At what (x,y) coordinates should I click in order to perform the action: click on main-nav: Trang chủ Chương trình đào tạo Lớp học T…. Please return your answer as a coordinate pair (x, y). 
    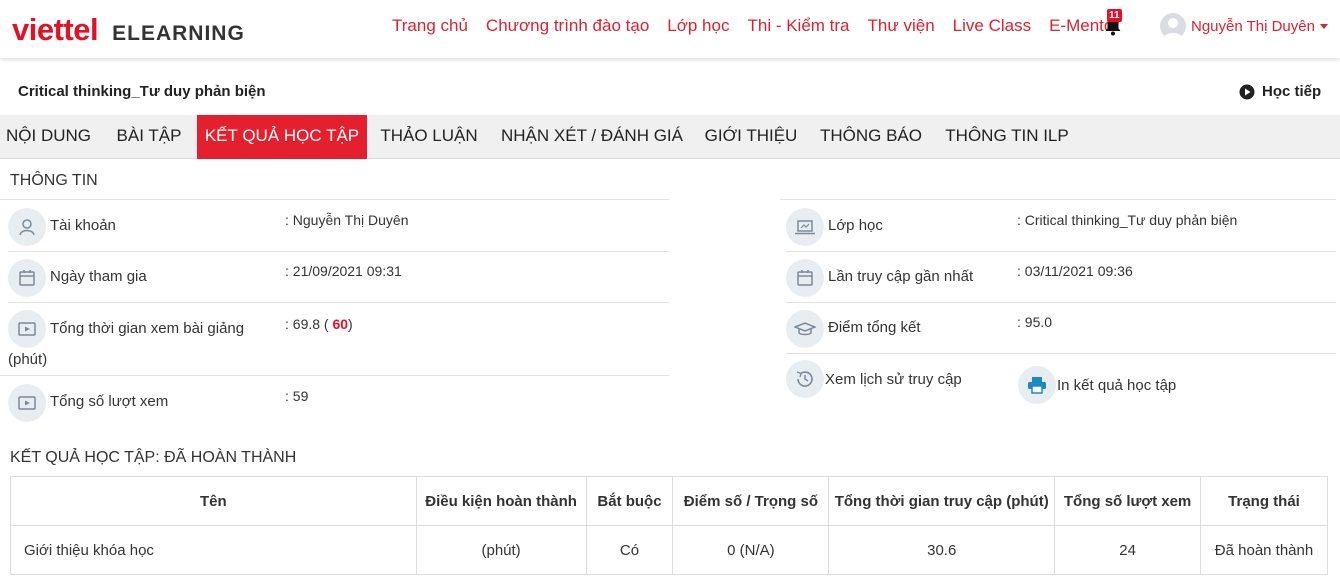
    Looking at the image, I should click on (764, 26).